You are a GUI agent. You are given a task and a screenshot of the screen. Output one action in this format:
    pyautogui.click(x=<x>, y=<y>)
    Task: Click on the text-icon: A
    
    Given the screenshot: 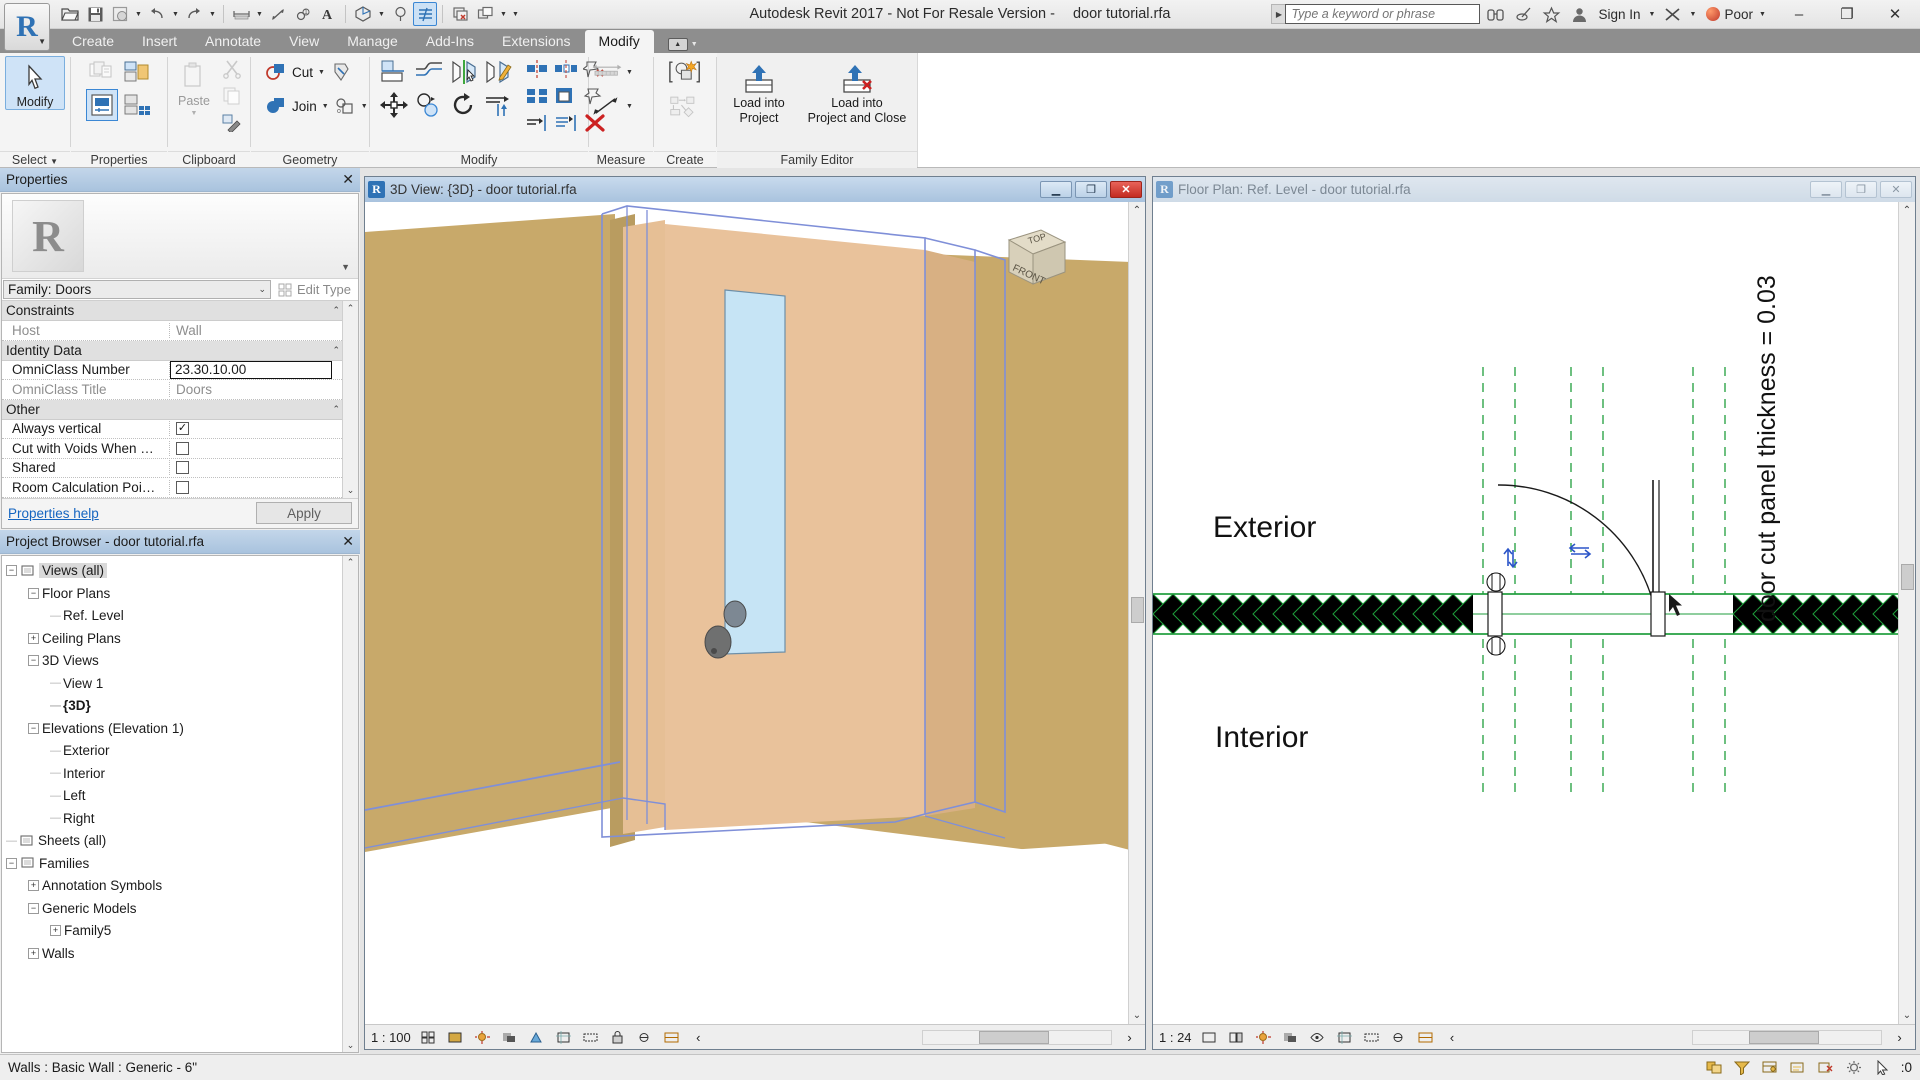 What is the action you would take?
    pyautogui.click(x=328, y=14)
    